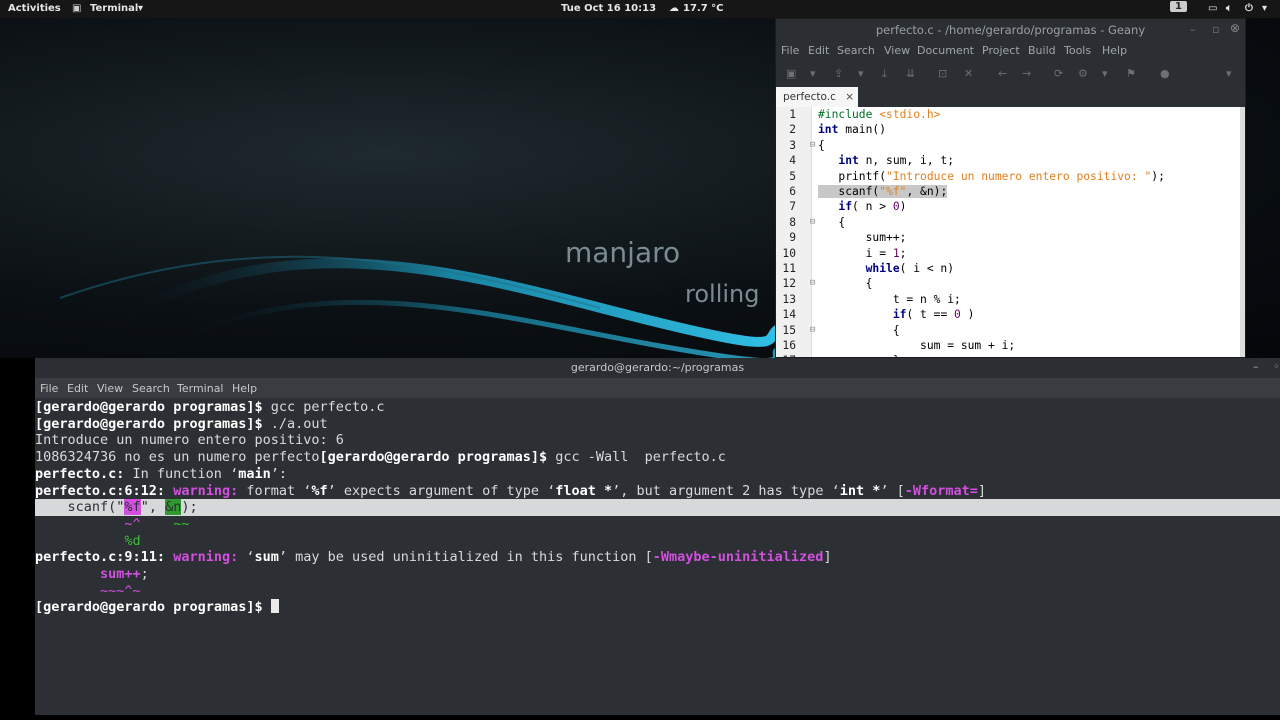 The width and height of the screenshot is (1280, 720). Describe the element at coordinates (120, 590) in the screenshot. I see `terminal-line: ~~~^~` at that location.